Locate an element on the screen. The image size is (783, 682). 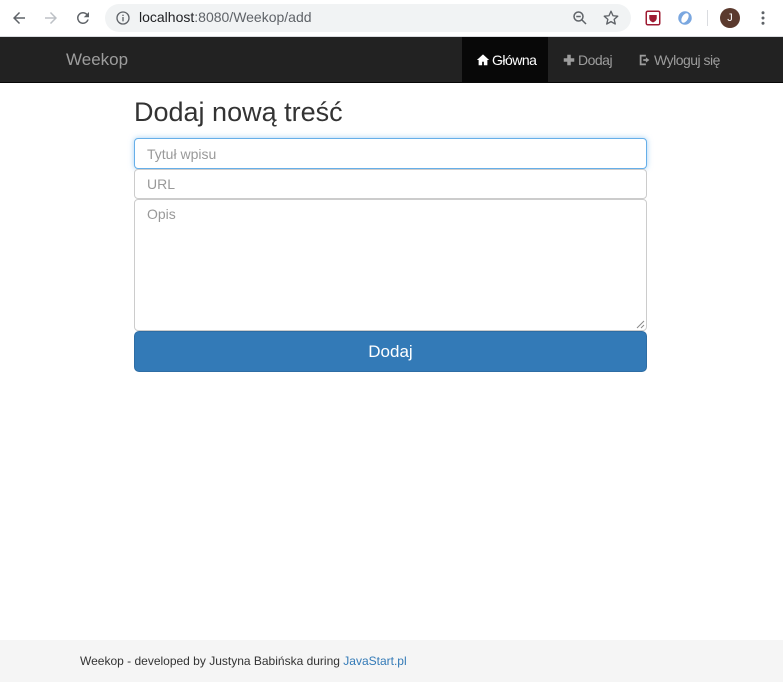
nav-logout-label: Wyloguj się is located at coordinates (687, 59).